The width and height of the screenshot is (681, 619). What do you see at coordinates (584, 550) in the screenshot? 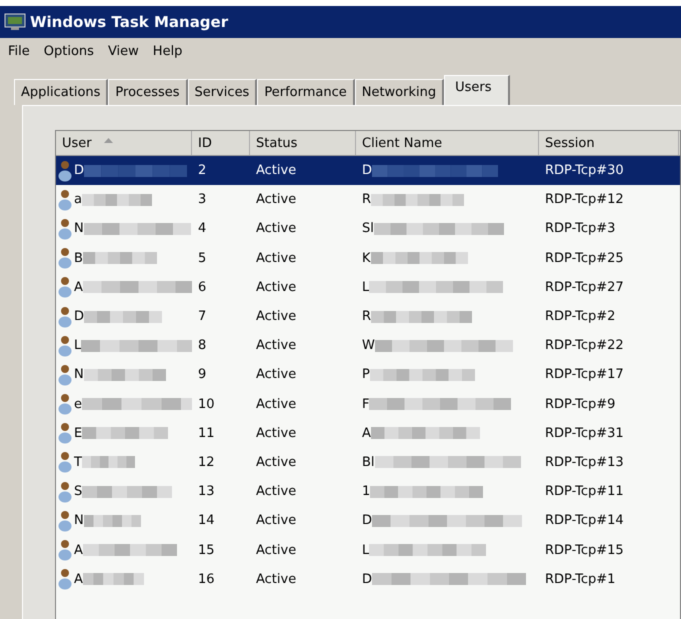
I see `table-cell: RDP-Tcp#15` at bounding box center [584, 550].